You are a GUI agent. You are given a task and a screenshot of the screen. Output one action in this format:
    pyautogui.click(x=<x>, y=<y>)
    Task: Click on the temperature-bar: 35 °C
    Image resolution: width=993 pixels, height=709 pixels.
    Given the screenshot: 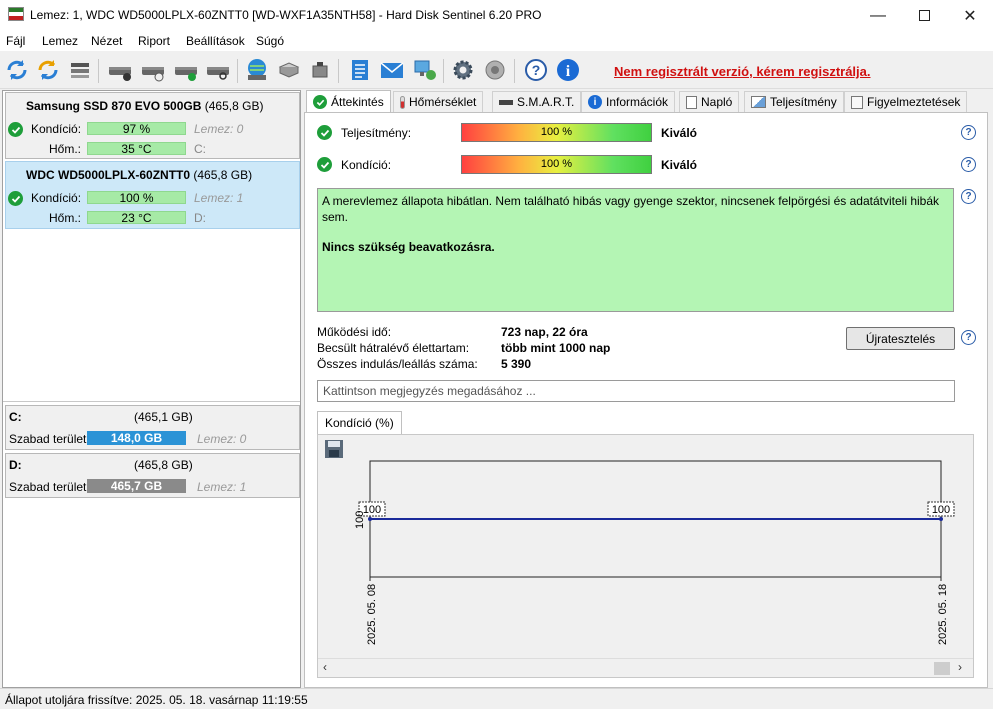 What is the action you would take?
    pyautogui.click(x=136, y=149)
    